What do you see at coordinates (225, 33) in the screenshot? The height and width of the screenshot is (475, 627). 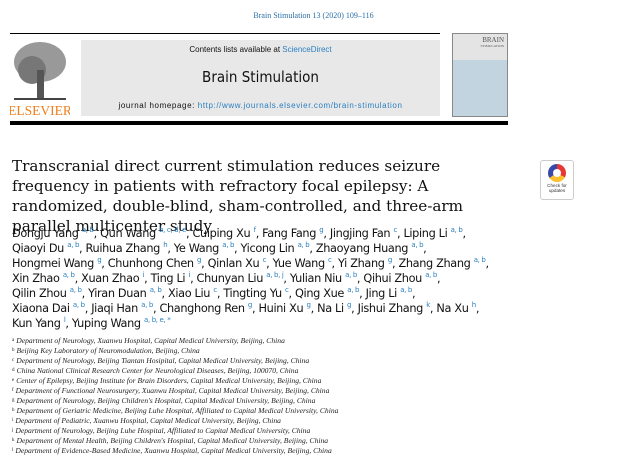 I see `divider` at bounding box center [225, 33].